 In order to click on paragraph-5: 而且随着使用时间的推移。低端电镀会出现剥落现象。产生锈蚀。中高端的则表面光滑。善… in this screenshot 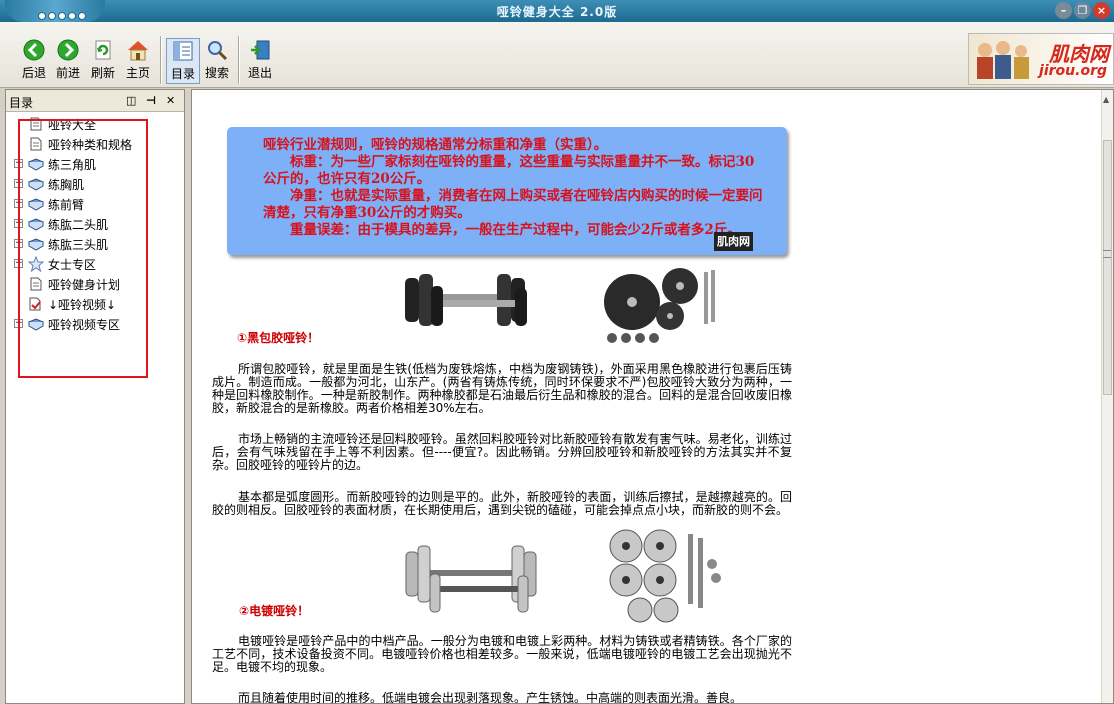, I will do `click(490, 697)`.